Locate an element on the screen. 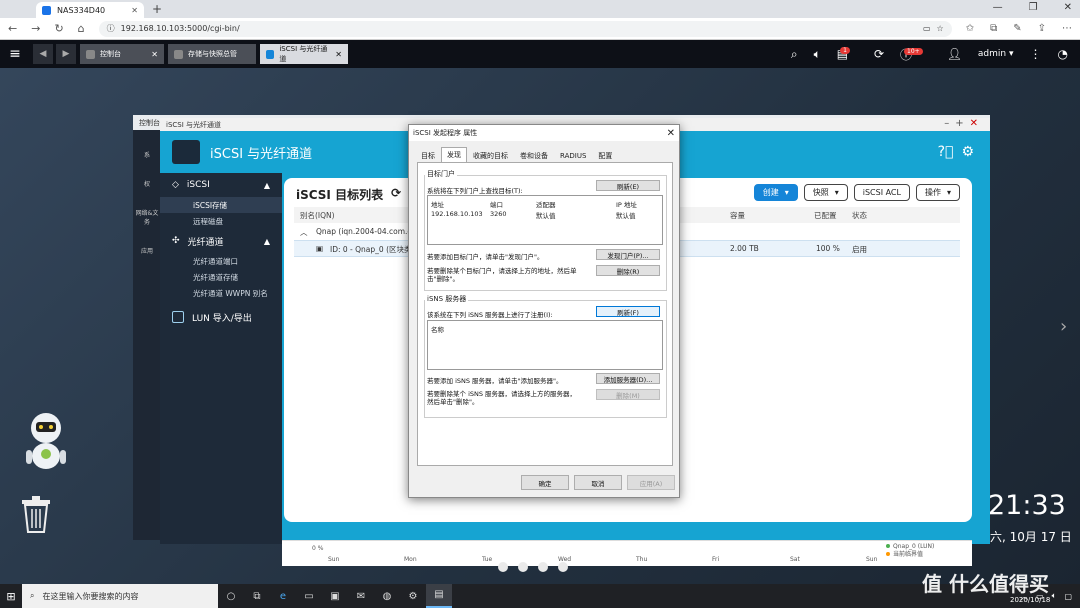 The height and width of the screenshot is (608, 1080). user-icon: 👤︎ is located at coordinates (954, 54).